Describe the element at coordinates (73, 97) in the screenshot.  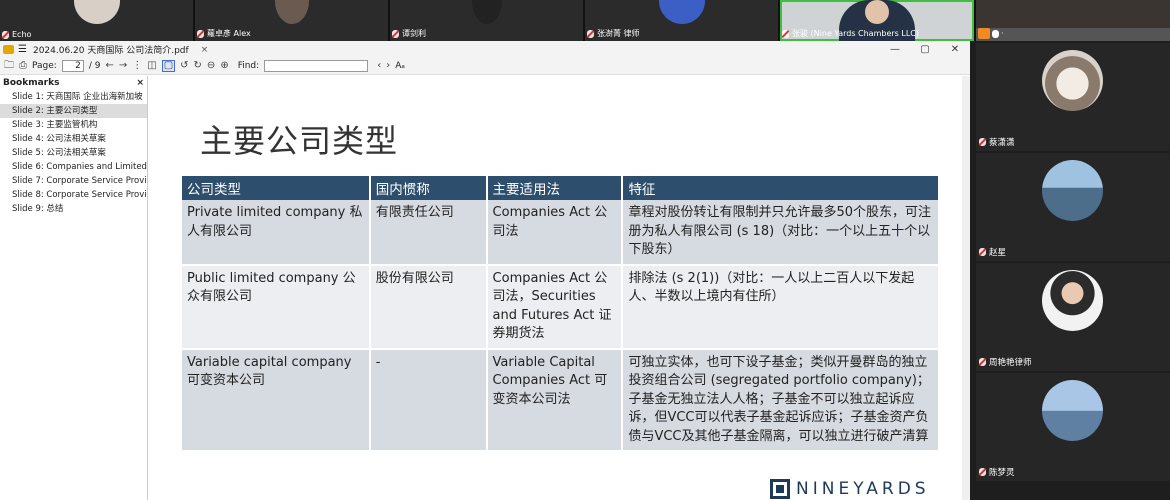
I see `bookmark-item: Slide 1: 天商国际 企业出海新加坡` at that location.